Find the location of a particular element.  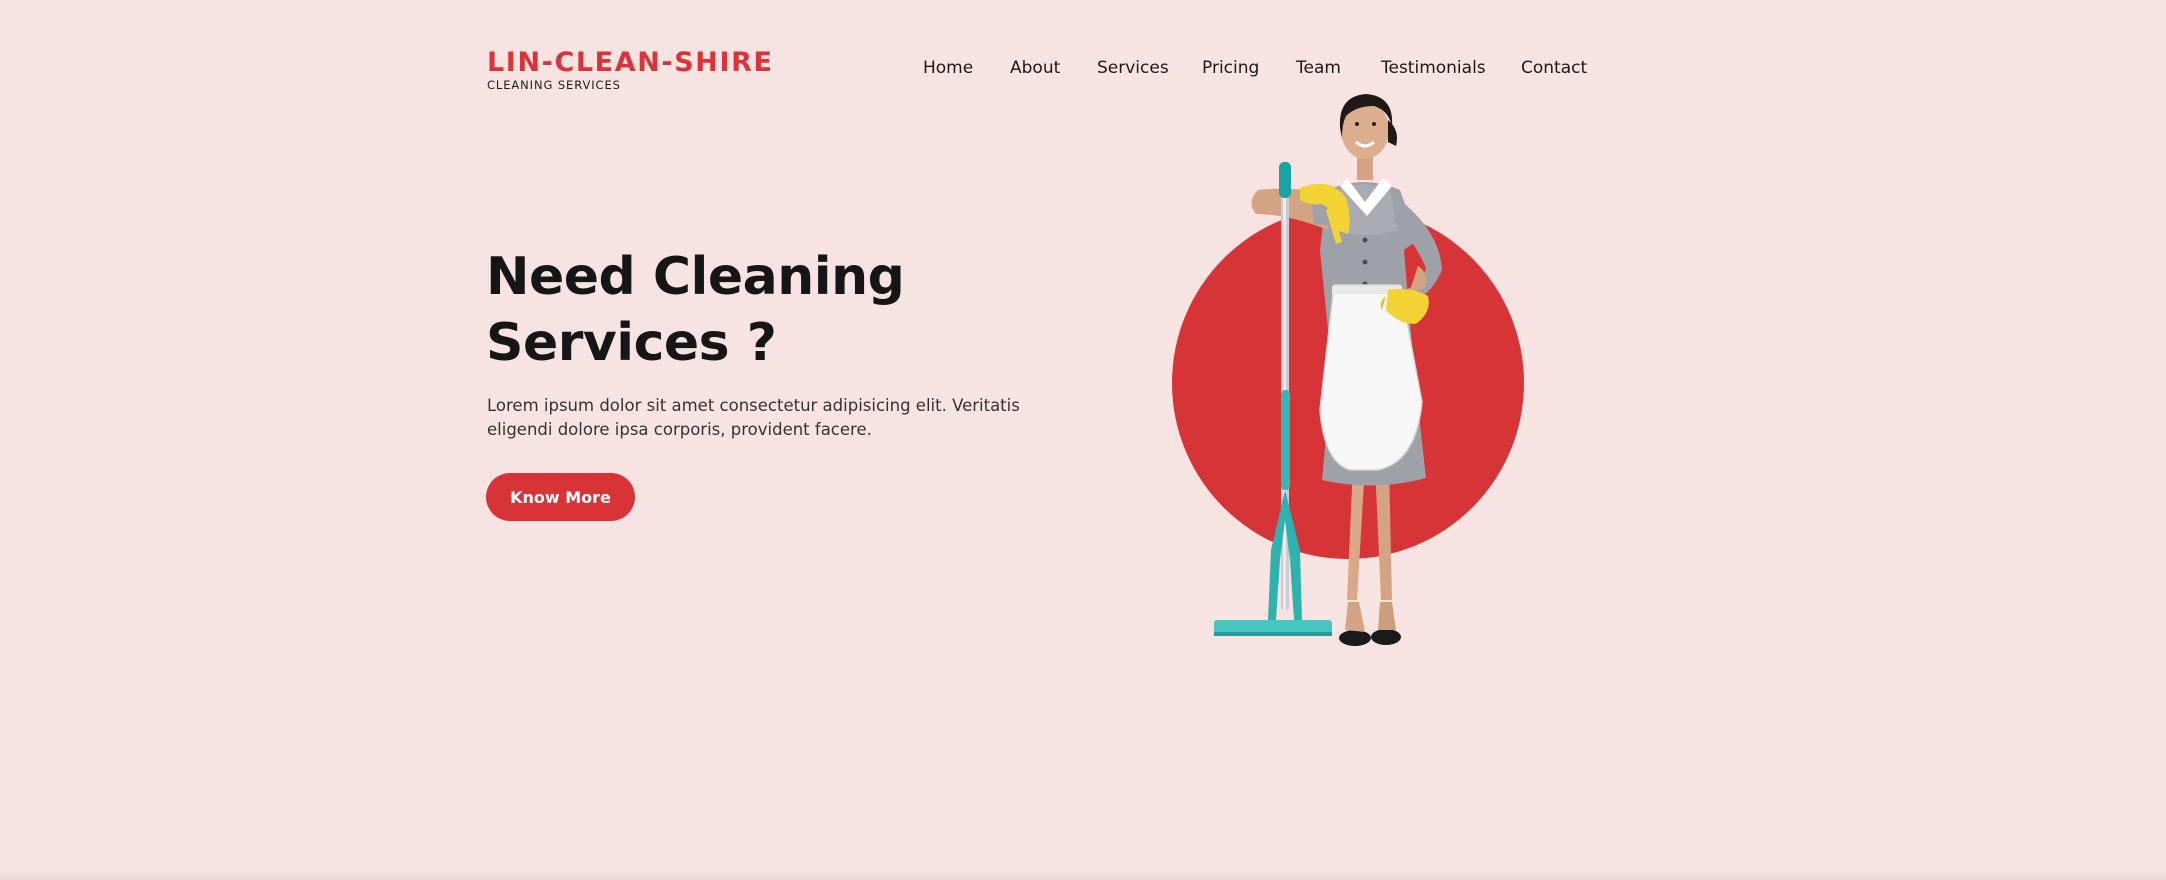

nav-item-services: Services is located at coordinates (1133, 68).